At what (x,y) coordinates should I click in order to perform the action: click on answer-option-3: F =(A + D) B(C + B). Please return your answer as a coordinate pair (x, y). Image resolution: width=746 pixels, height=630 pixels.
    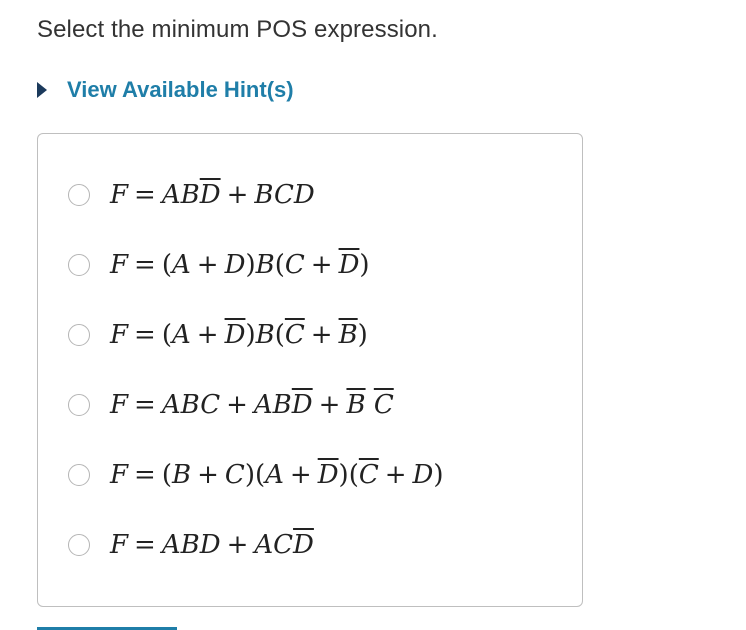
    Looking at the image, I should click on (218, 335).